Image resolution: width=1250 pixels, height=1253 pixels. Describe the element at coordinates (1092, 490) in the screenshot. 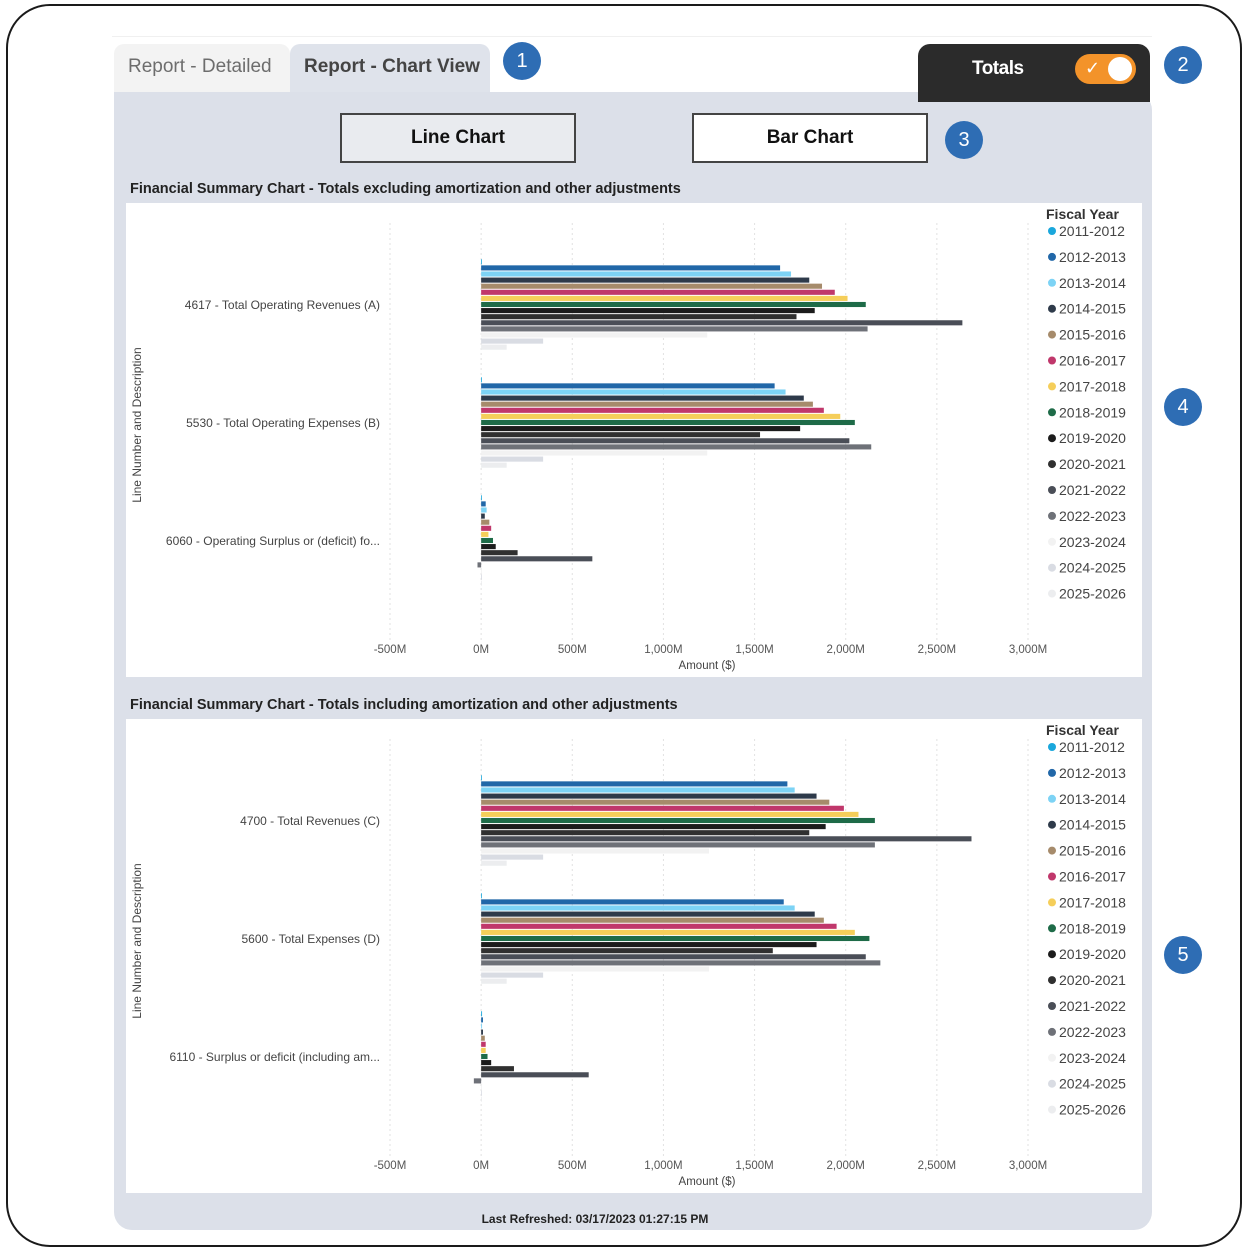

I see `legend-item: 2021-2022` at that location.